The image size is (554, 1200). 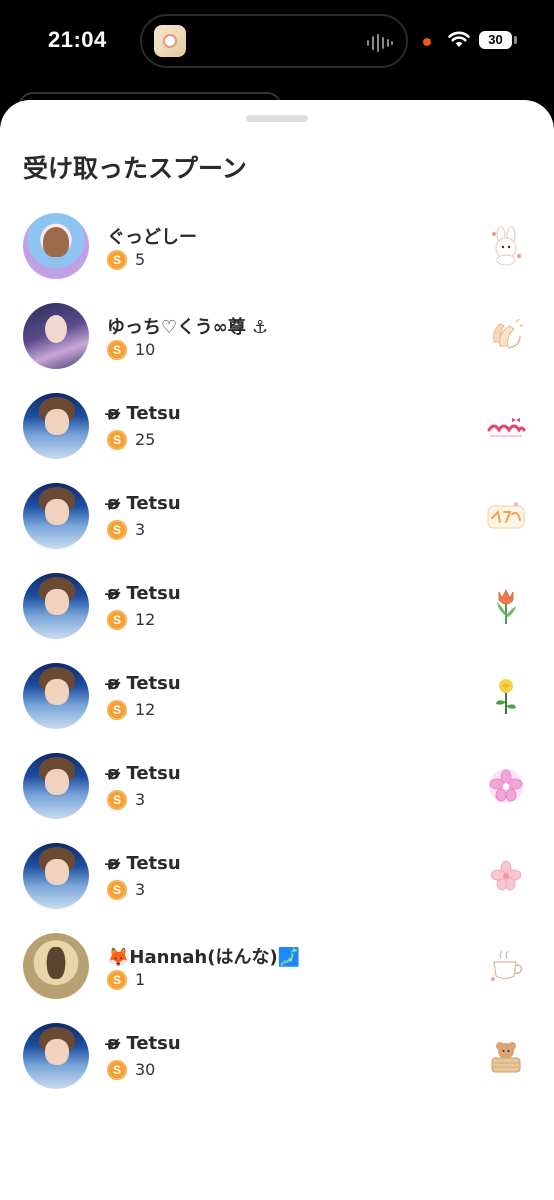 What do you see at coordinates (277, 978) in the screenshot?
I see `list-item: 🦊Hannah(はんな)🗾 S 1` at bounding box center [277, 978].